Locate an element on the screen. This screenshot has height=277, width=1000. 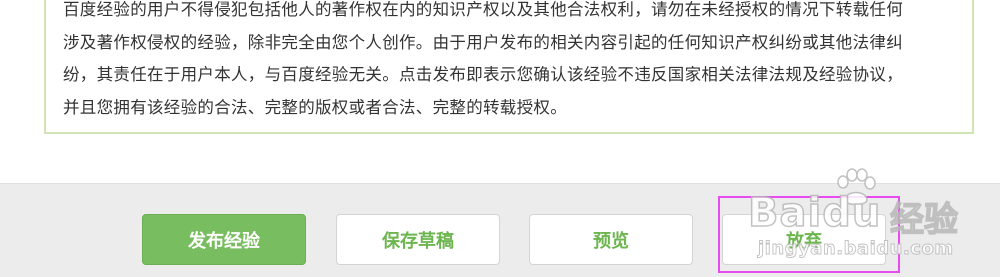
publish-button: 发布经验 is located at coordinates (224, 239).